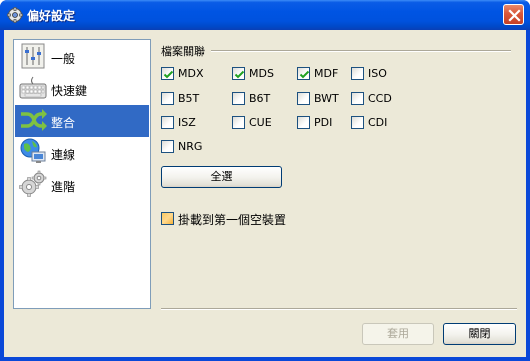  What do you see at coordinates (33, 184) in the screenshot?
I see `gears-icon` at bounding box center [33, 184].